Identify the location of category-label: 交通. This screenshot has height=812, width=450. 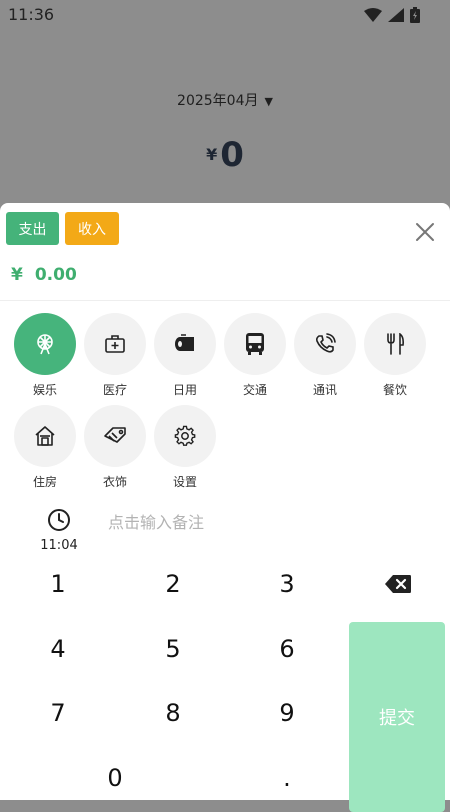
(254, 390).